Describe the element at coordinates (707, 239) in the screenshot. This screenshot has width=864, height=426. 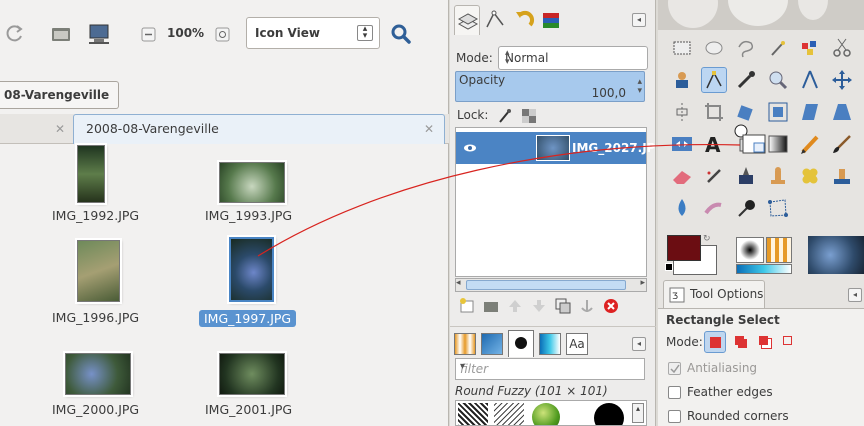
I see `swap-colors-icon: ↻` at that location.